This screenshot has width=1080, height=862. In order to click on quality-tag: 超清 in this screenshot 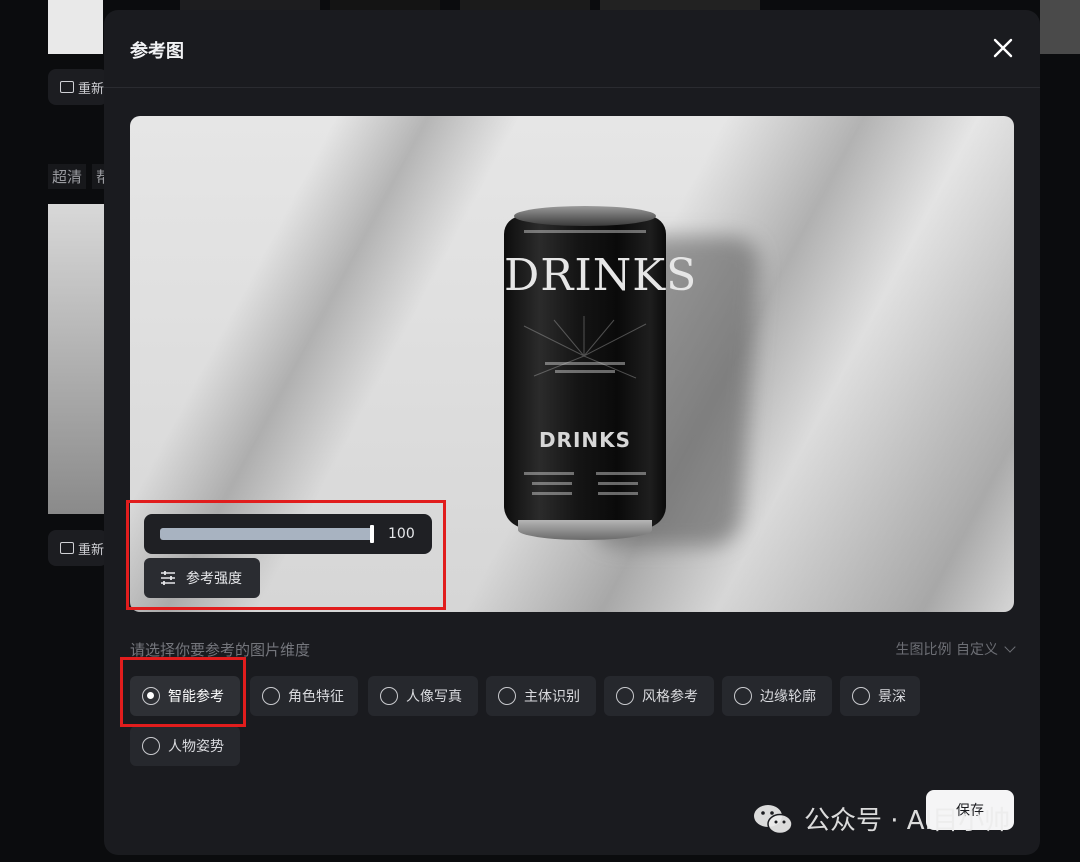, I will do `click(67, 176)`.